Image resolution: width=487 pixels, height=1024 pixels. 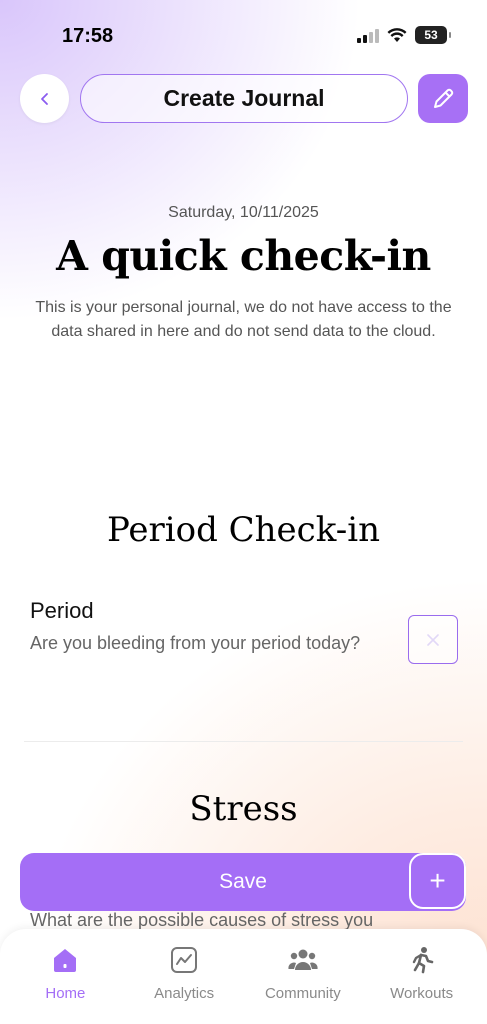 I want to click on signal-icon, so click(x=368, y=35).